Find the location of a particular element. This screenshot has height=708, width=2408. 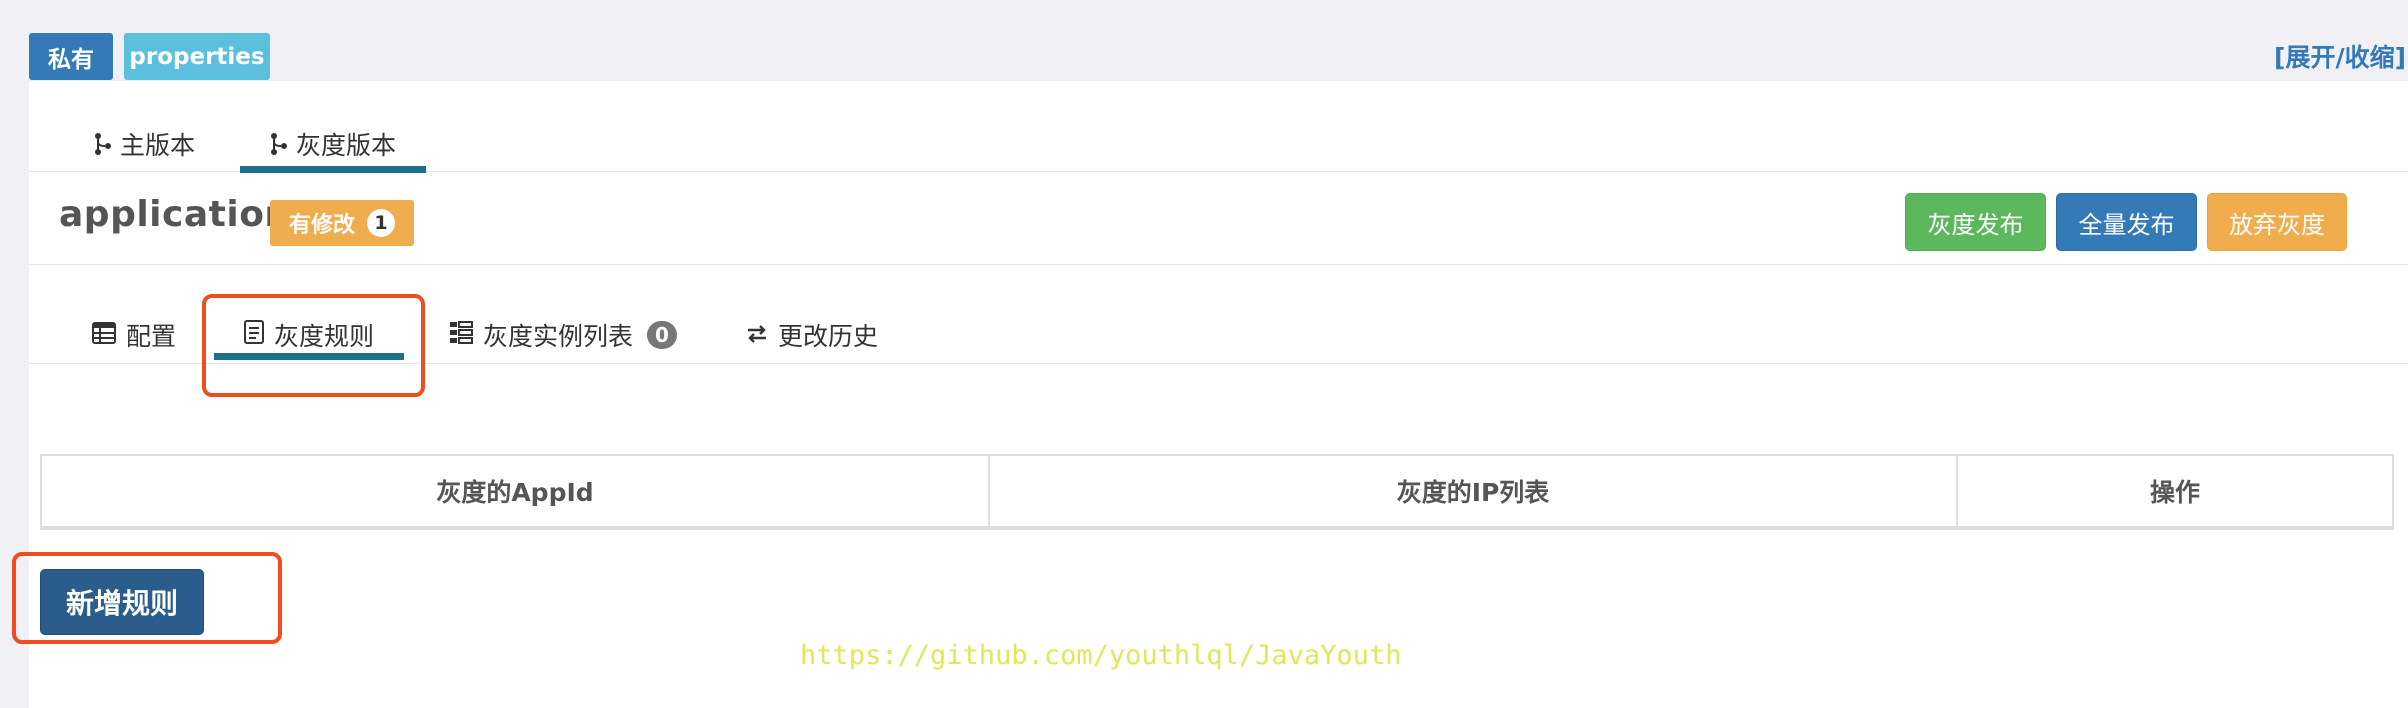

table-header-row: 灰度的AppId 灰度的IP列表 操作 is located at coordinates (1217, 492).